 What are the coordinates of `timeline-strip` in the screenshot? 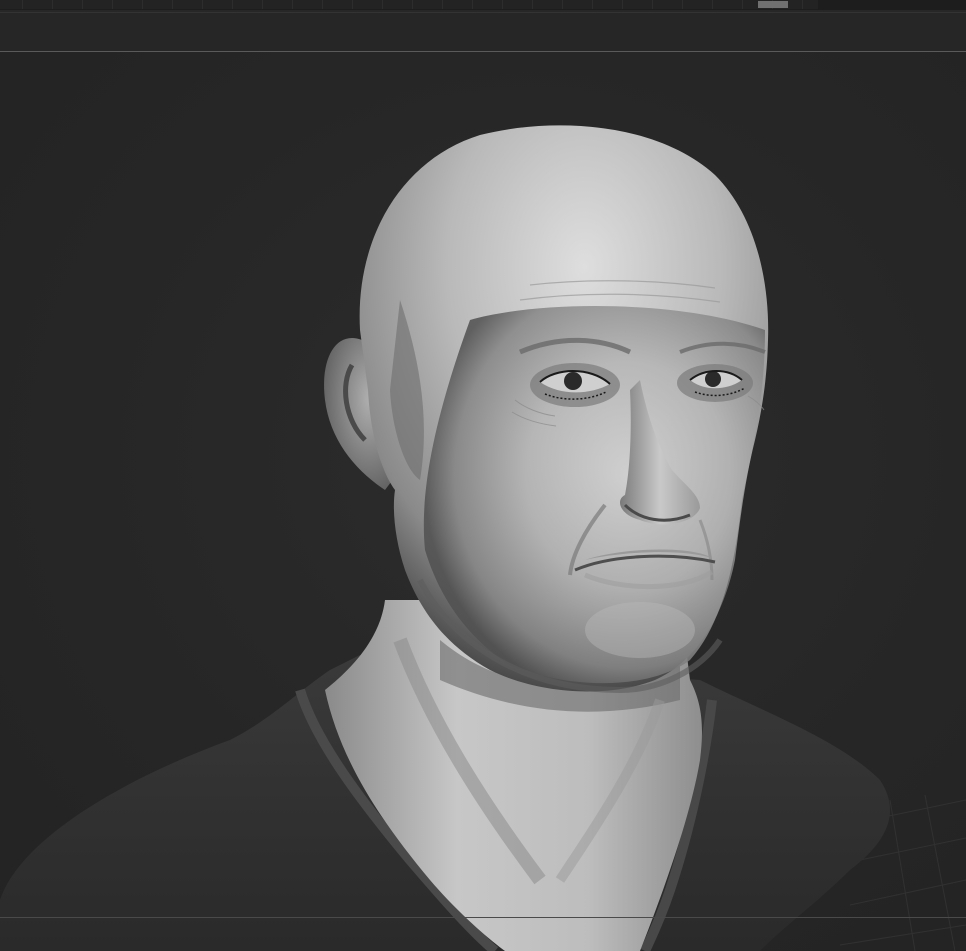 It's located at (483, 5).